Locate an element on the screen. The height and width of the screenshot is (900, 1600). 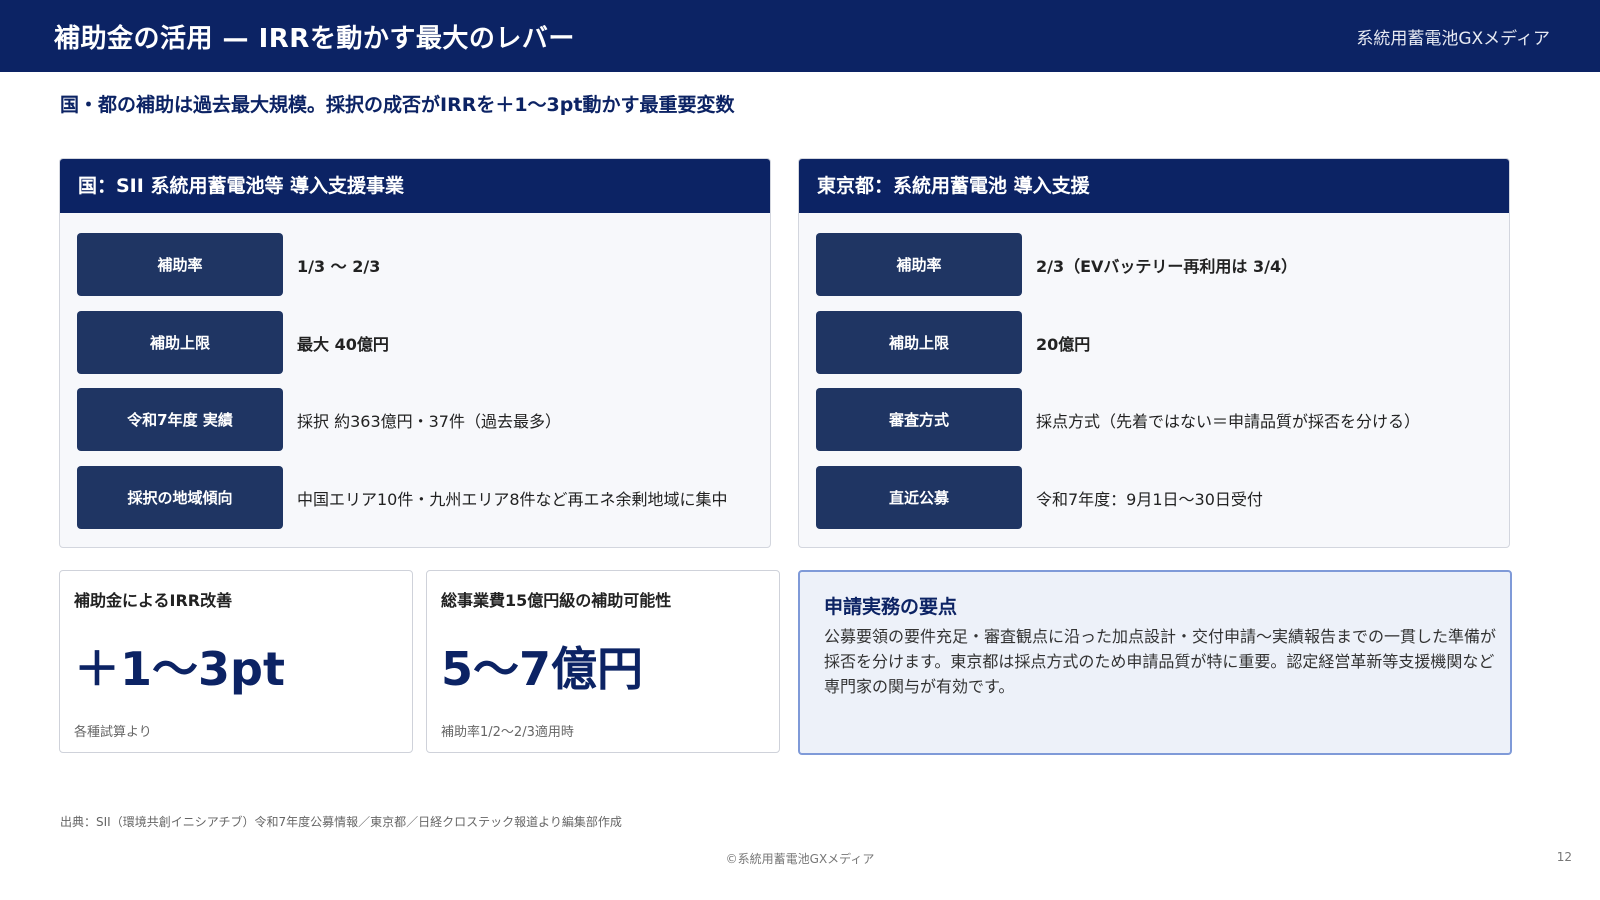
header-bar: 補助金の活用 — IRRを動かす最大のレバー 系統用蓄電池GXメディア is located at coordinates (800, 36).